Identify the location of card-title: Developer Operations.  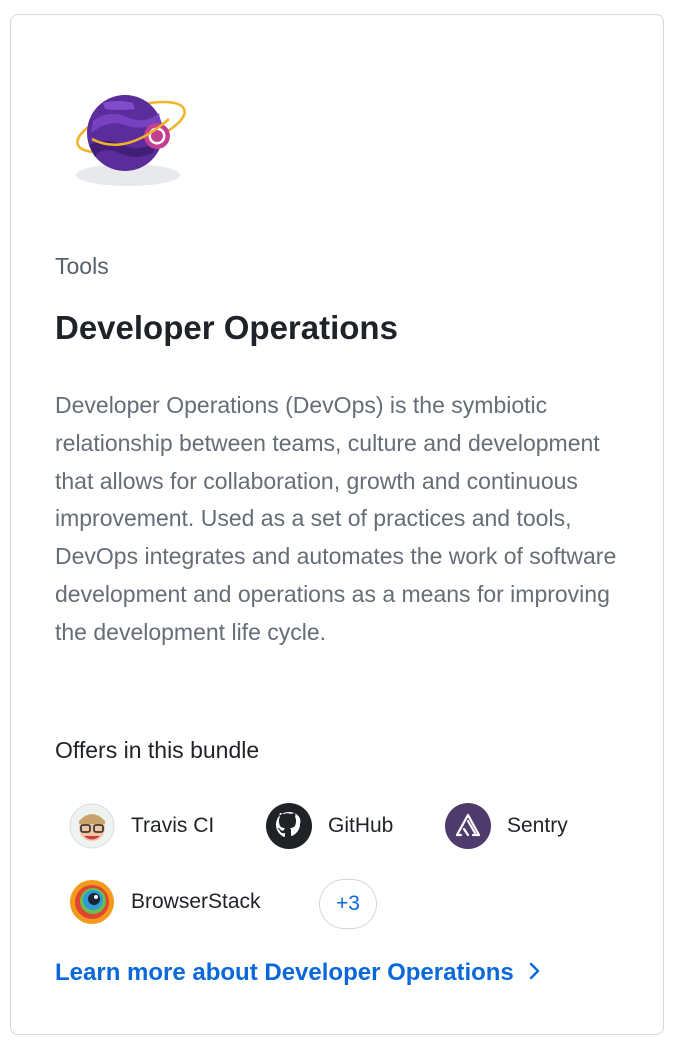
(226, 327).